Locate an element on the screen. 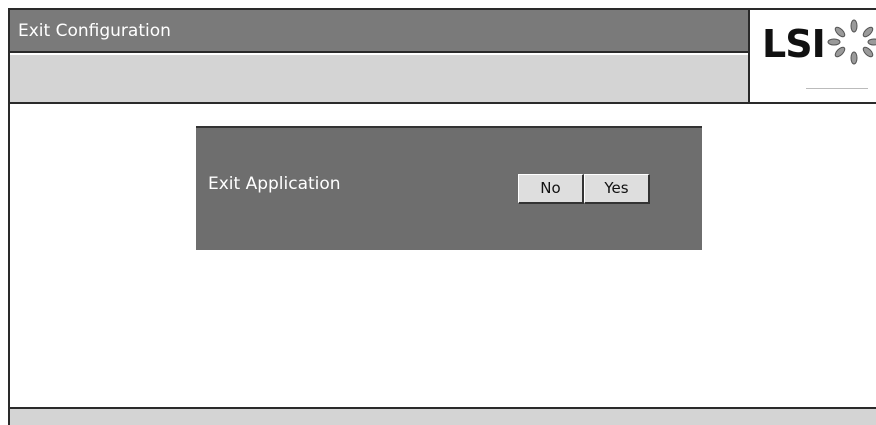  toolbar-area is located at coordinates (379, 79).